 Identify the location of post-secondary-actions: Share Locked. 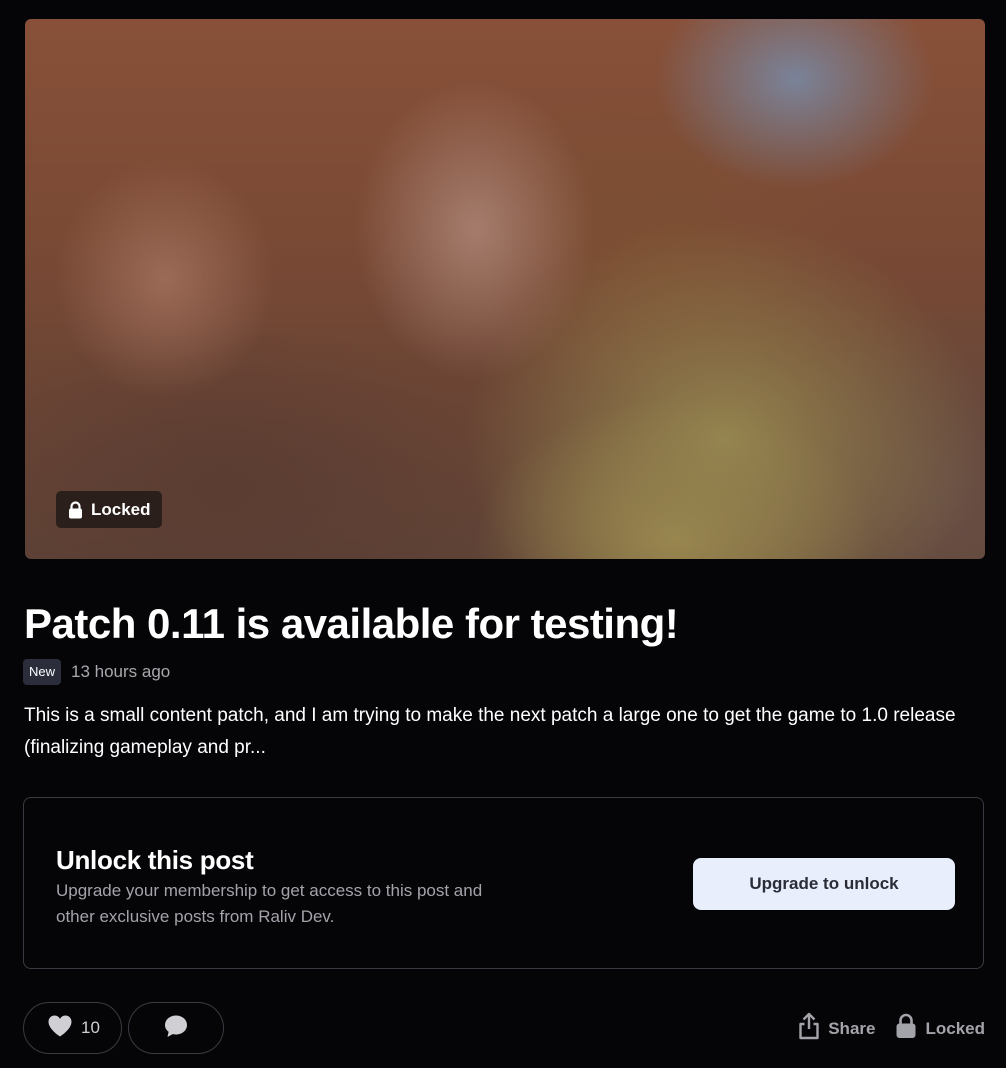
(891, 1028).